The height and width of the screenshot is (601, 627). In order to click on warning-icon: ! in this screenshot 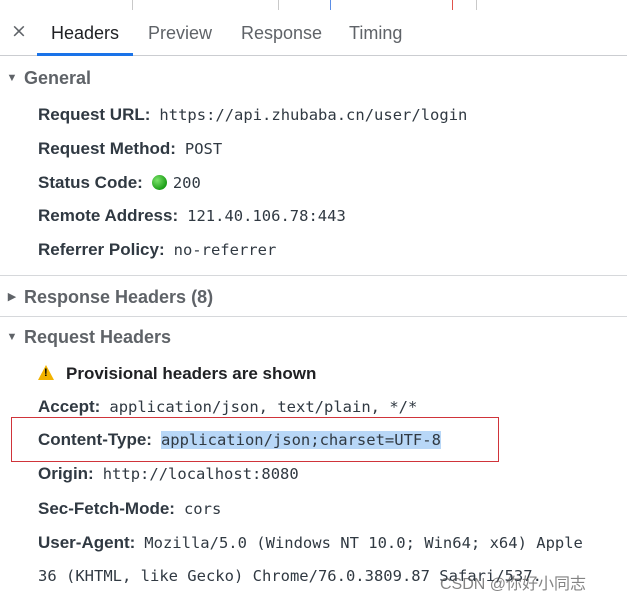, I will do `click(46, 372)`.